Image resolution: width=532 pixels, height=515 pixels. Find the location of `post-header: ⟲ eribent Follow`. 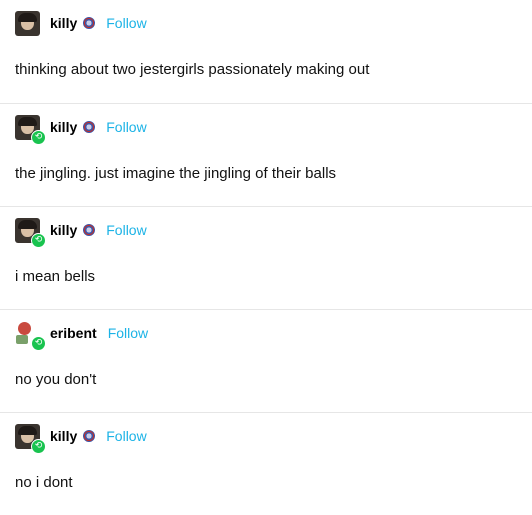

post-header: ⟲ eribent Follow is located at coordinates (81, 335).